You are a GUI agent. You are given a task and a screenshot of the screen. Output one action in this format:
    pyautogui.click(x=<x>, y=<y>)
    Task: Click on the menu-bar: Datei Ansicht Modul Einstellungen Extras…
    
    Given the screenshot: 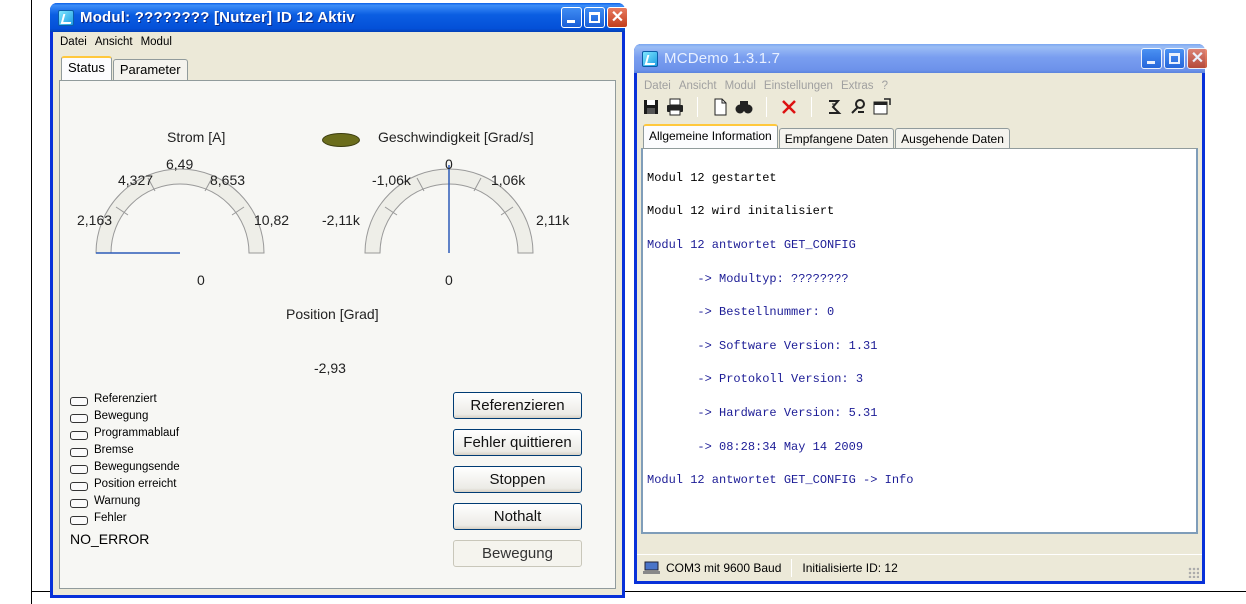 What is the action you would take?
    pyautogui.click(x=919, y=85)
    